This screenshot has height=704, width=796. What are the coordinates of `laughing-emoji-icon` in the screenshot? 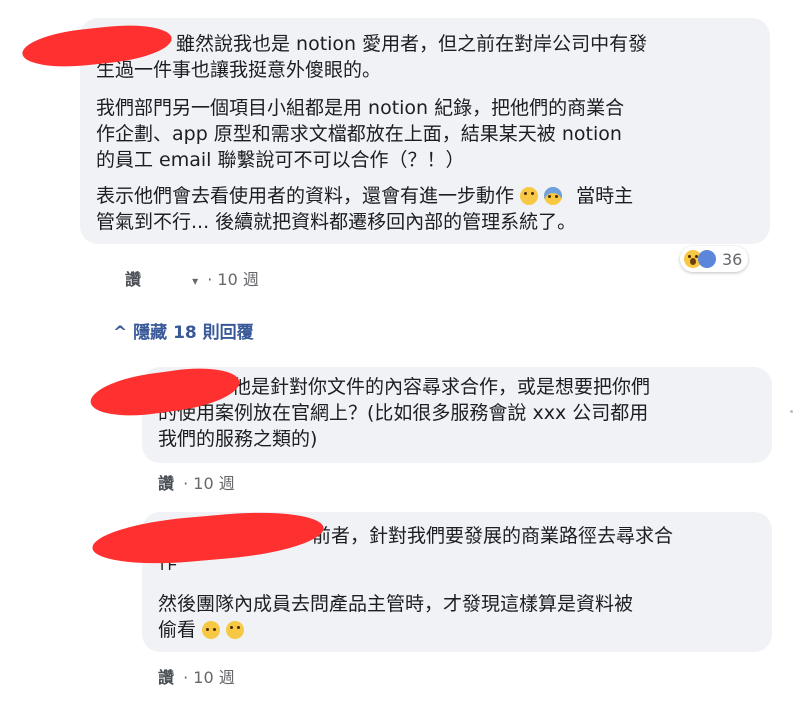 It's located at (529, 196).